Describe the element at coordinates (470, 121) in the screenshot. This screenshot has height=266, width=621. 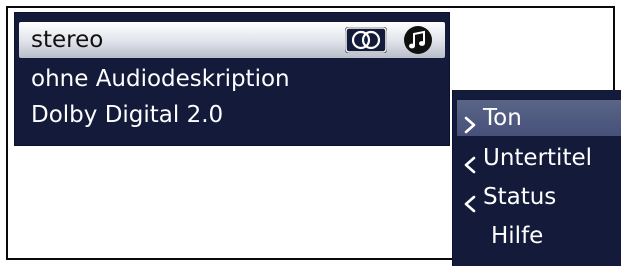
I see `chevron-right-icon` at that location.